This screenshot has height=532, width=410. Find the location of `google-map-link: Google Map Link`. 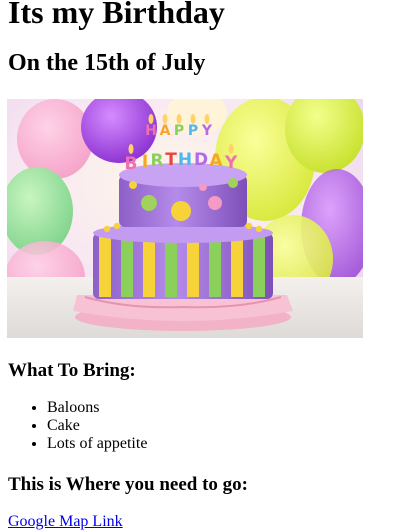

google-map-link: Google Map Link is located at coordinates (65, 522).